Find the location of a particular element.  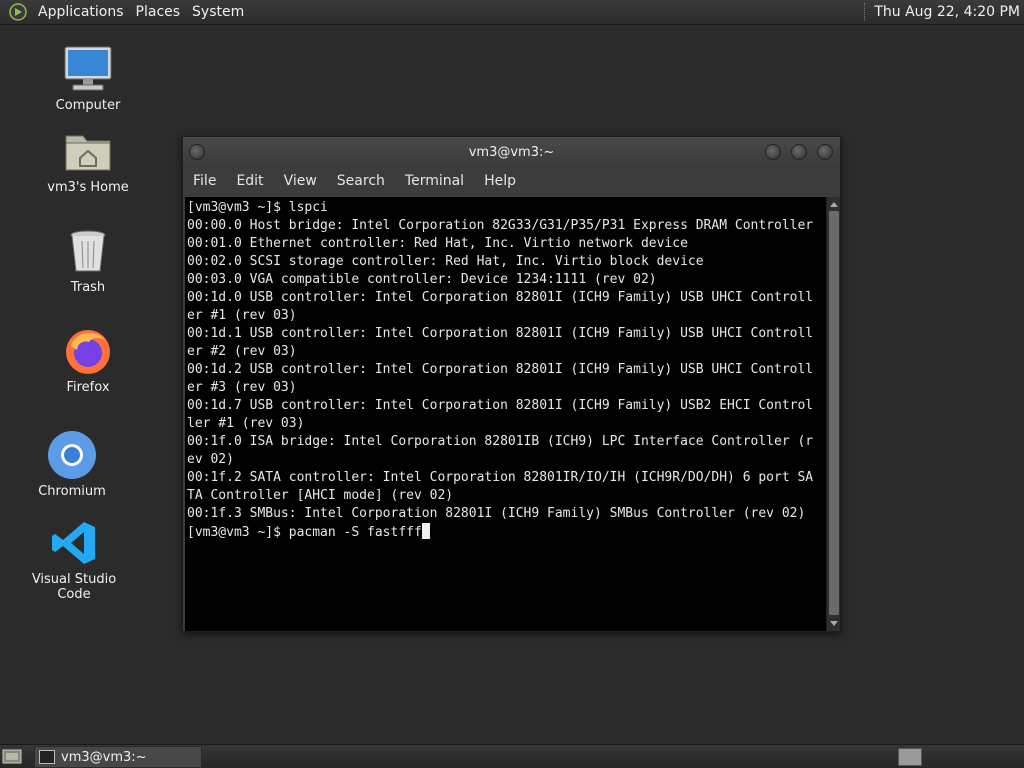

desktop-icon-trash: Trash is located at coordinates (88, 260).